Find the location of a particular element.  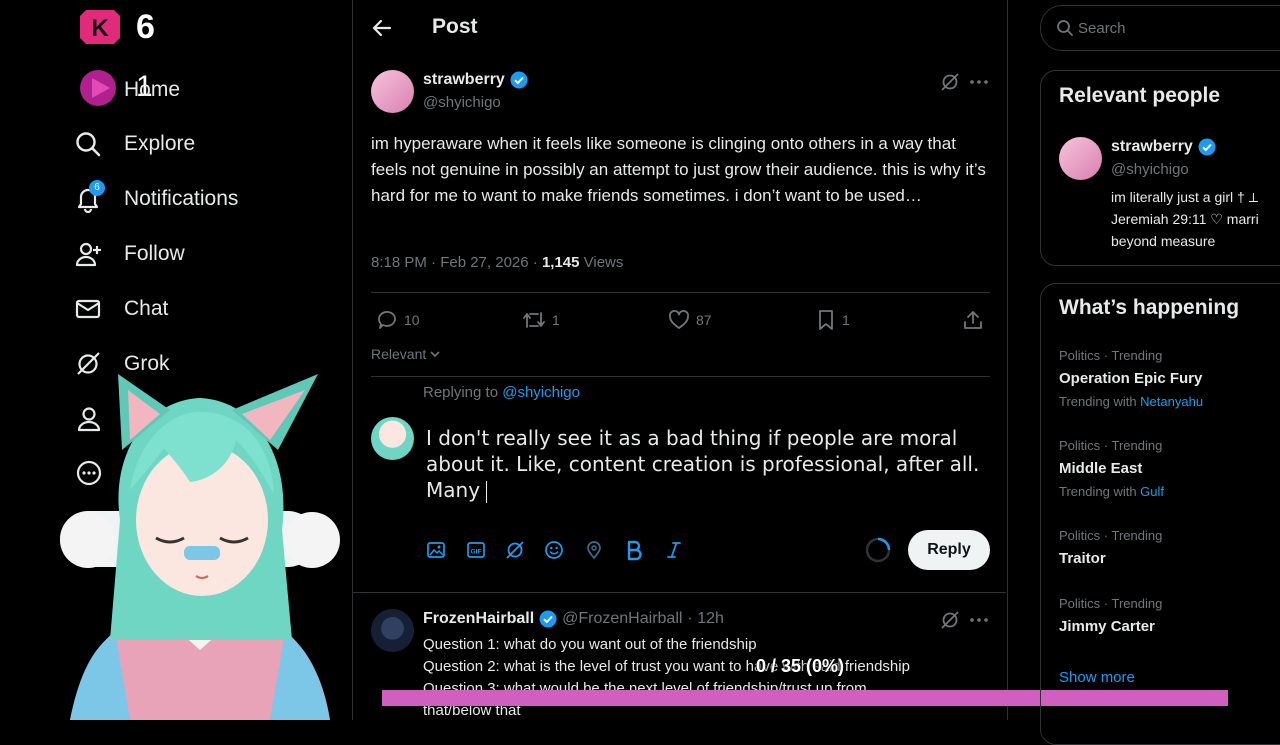

share-icon is located at coordinates (973, 320).